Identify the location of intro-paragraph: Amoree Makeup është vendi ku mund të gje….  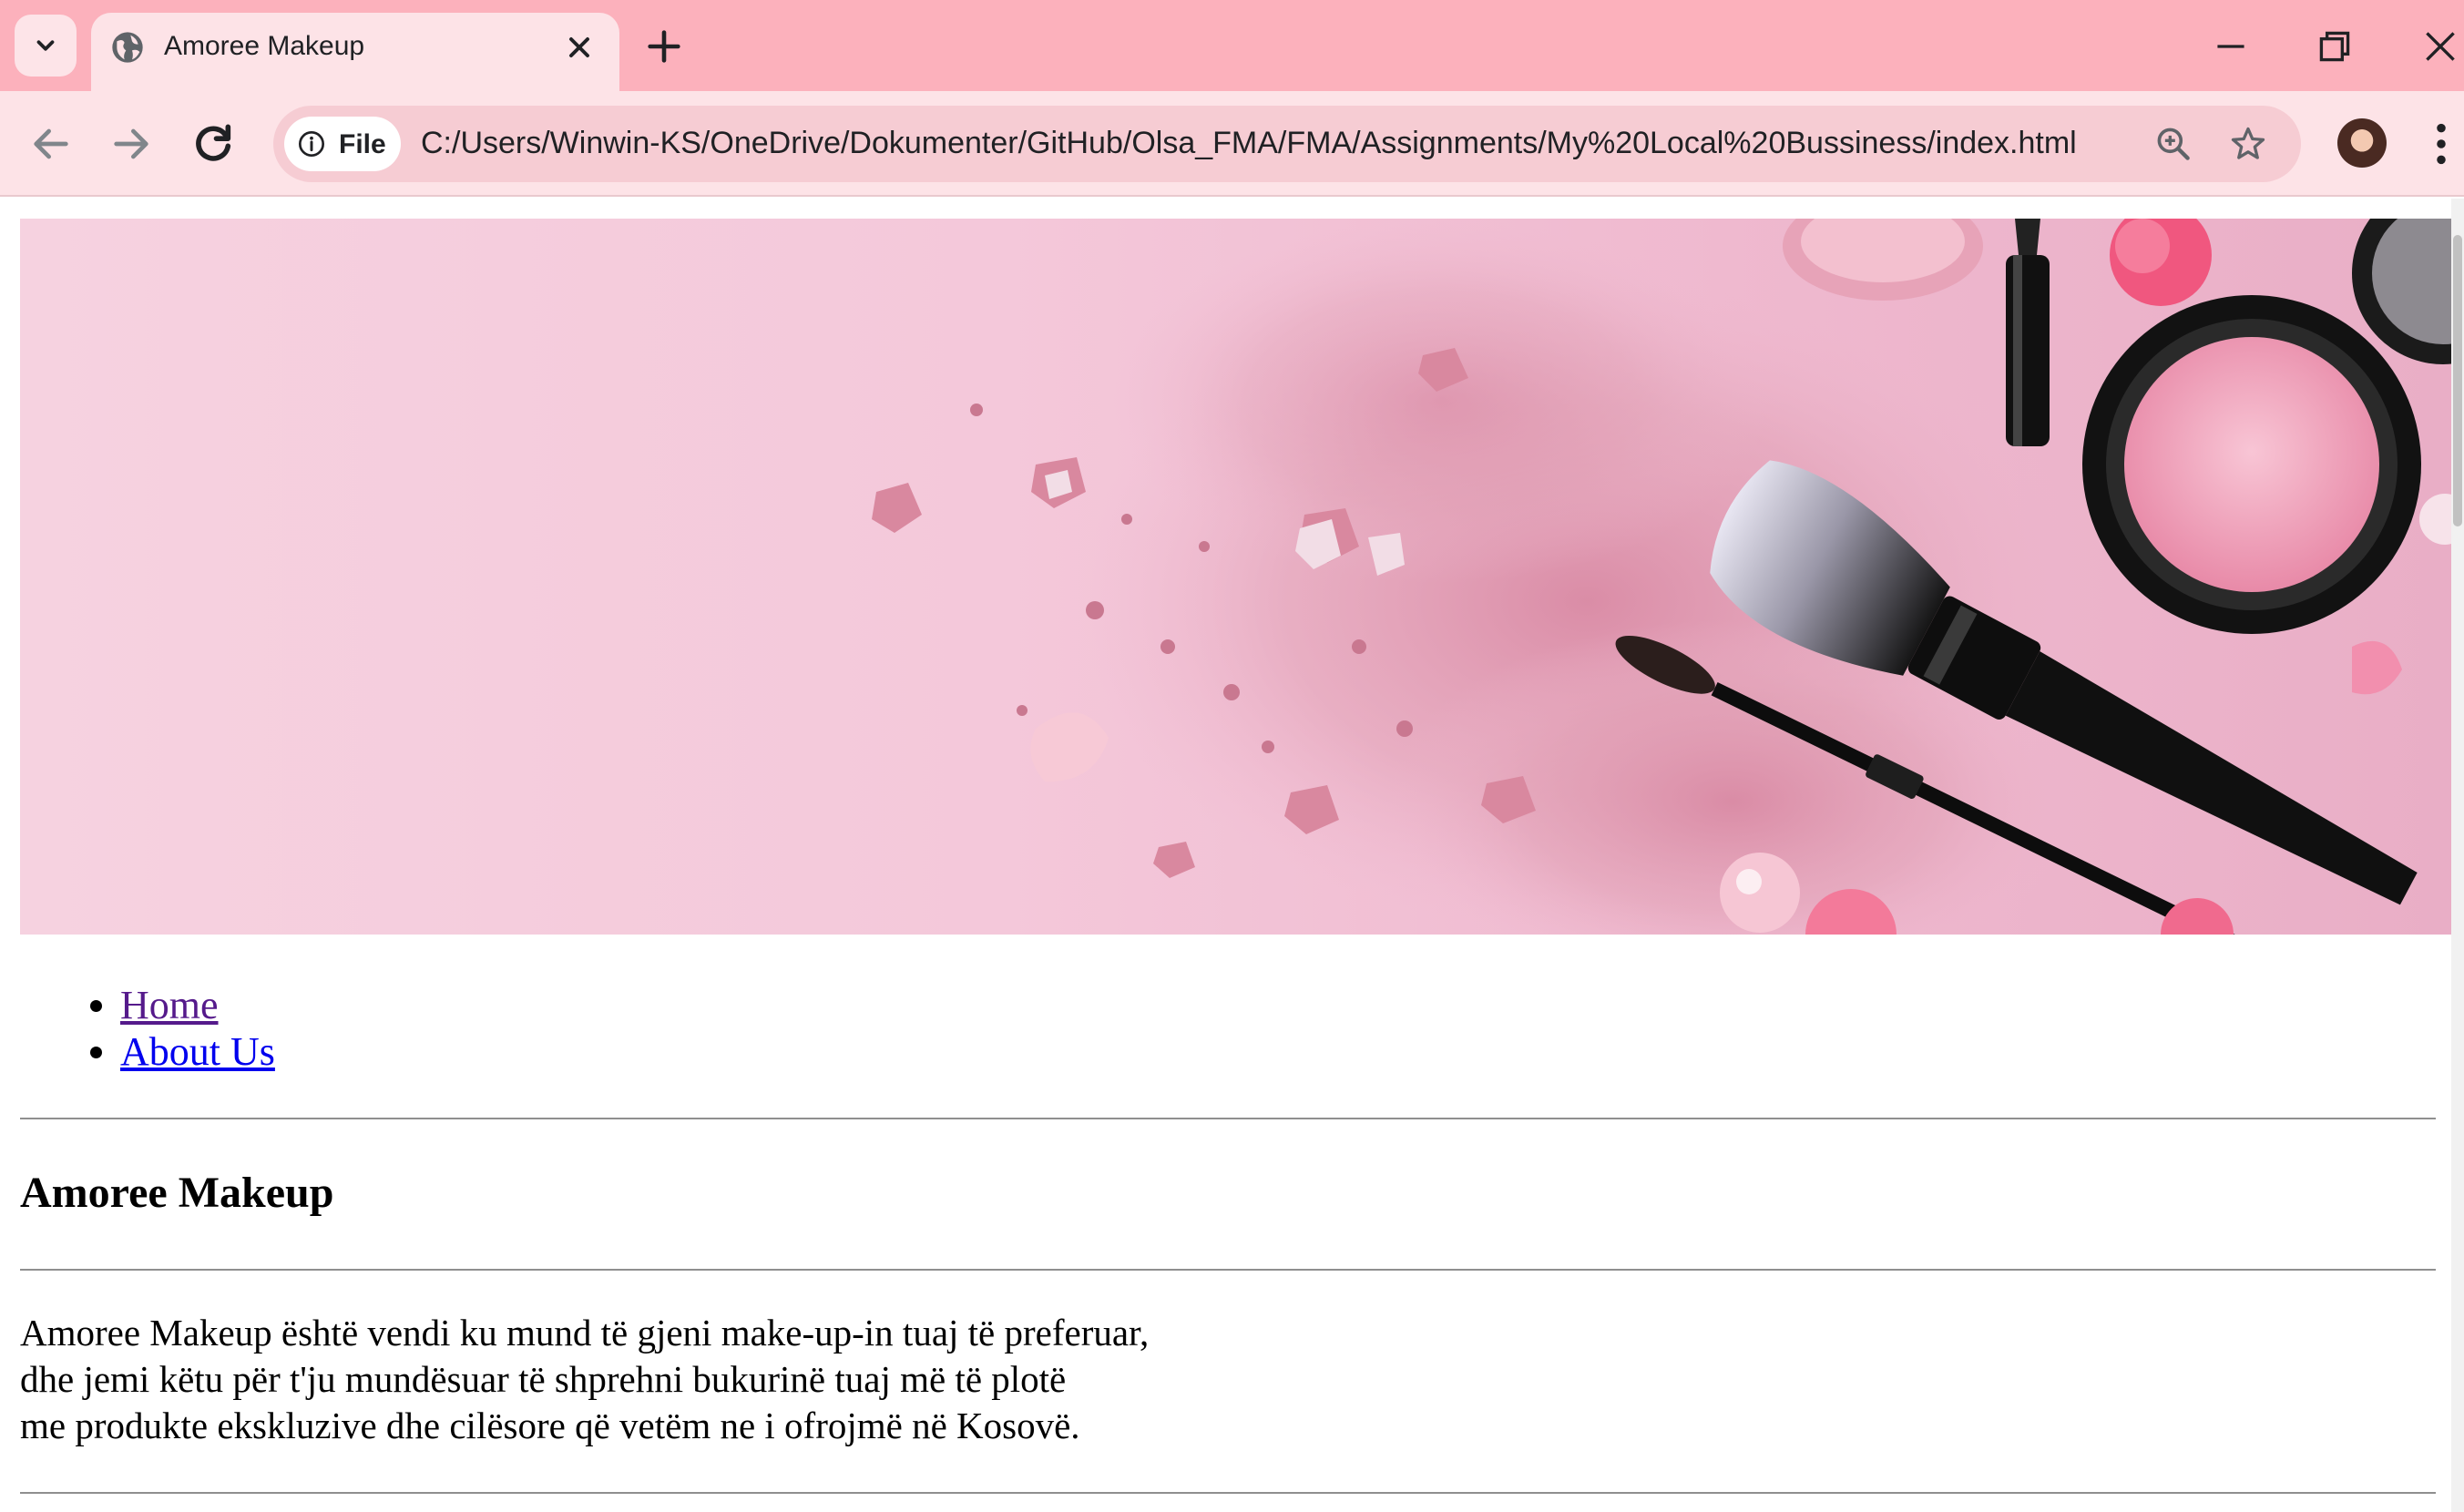
(584, 1379).